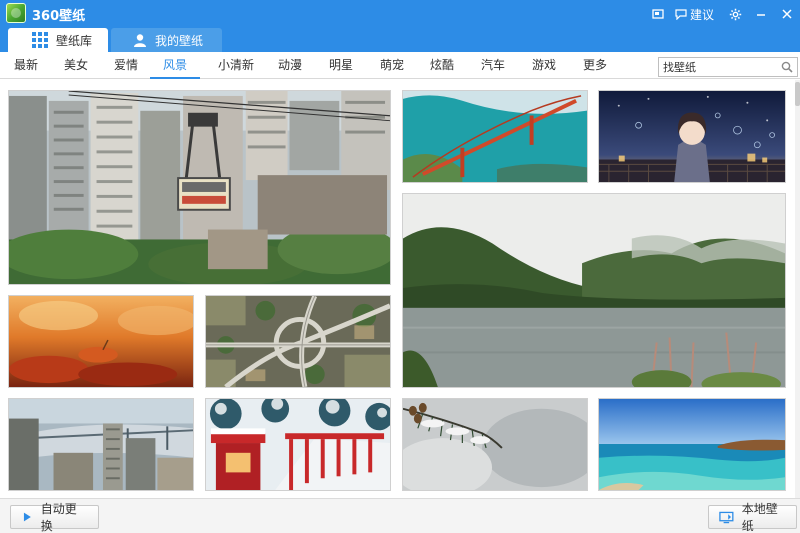 Image resolution: width=800 pixels, height=533 pixels. What do you see at coordinates (400, 40) in the screenshot?
I see `main-tab-bar: 壁纸库 我的壁纸` at bounding box center [400, 40].